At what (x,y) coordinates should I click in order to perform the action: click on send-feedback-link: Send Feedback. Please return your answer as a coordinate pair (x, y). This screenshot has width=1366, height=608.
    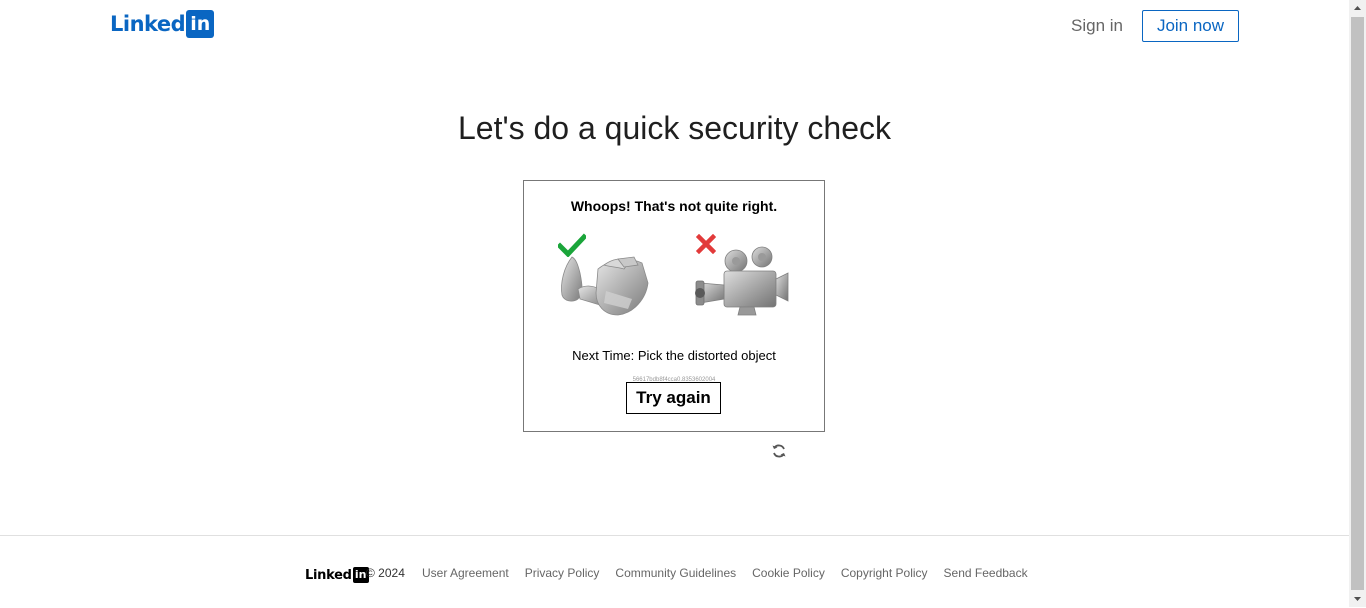
    Looking at the image, I should click on (986, 573).